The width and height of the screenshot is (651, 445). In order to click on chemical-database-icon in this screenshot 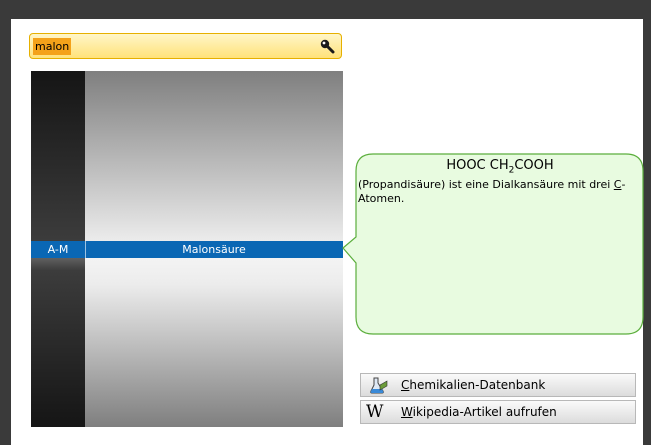, I will do `click(379, 385)`.